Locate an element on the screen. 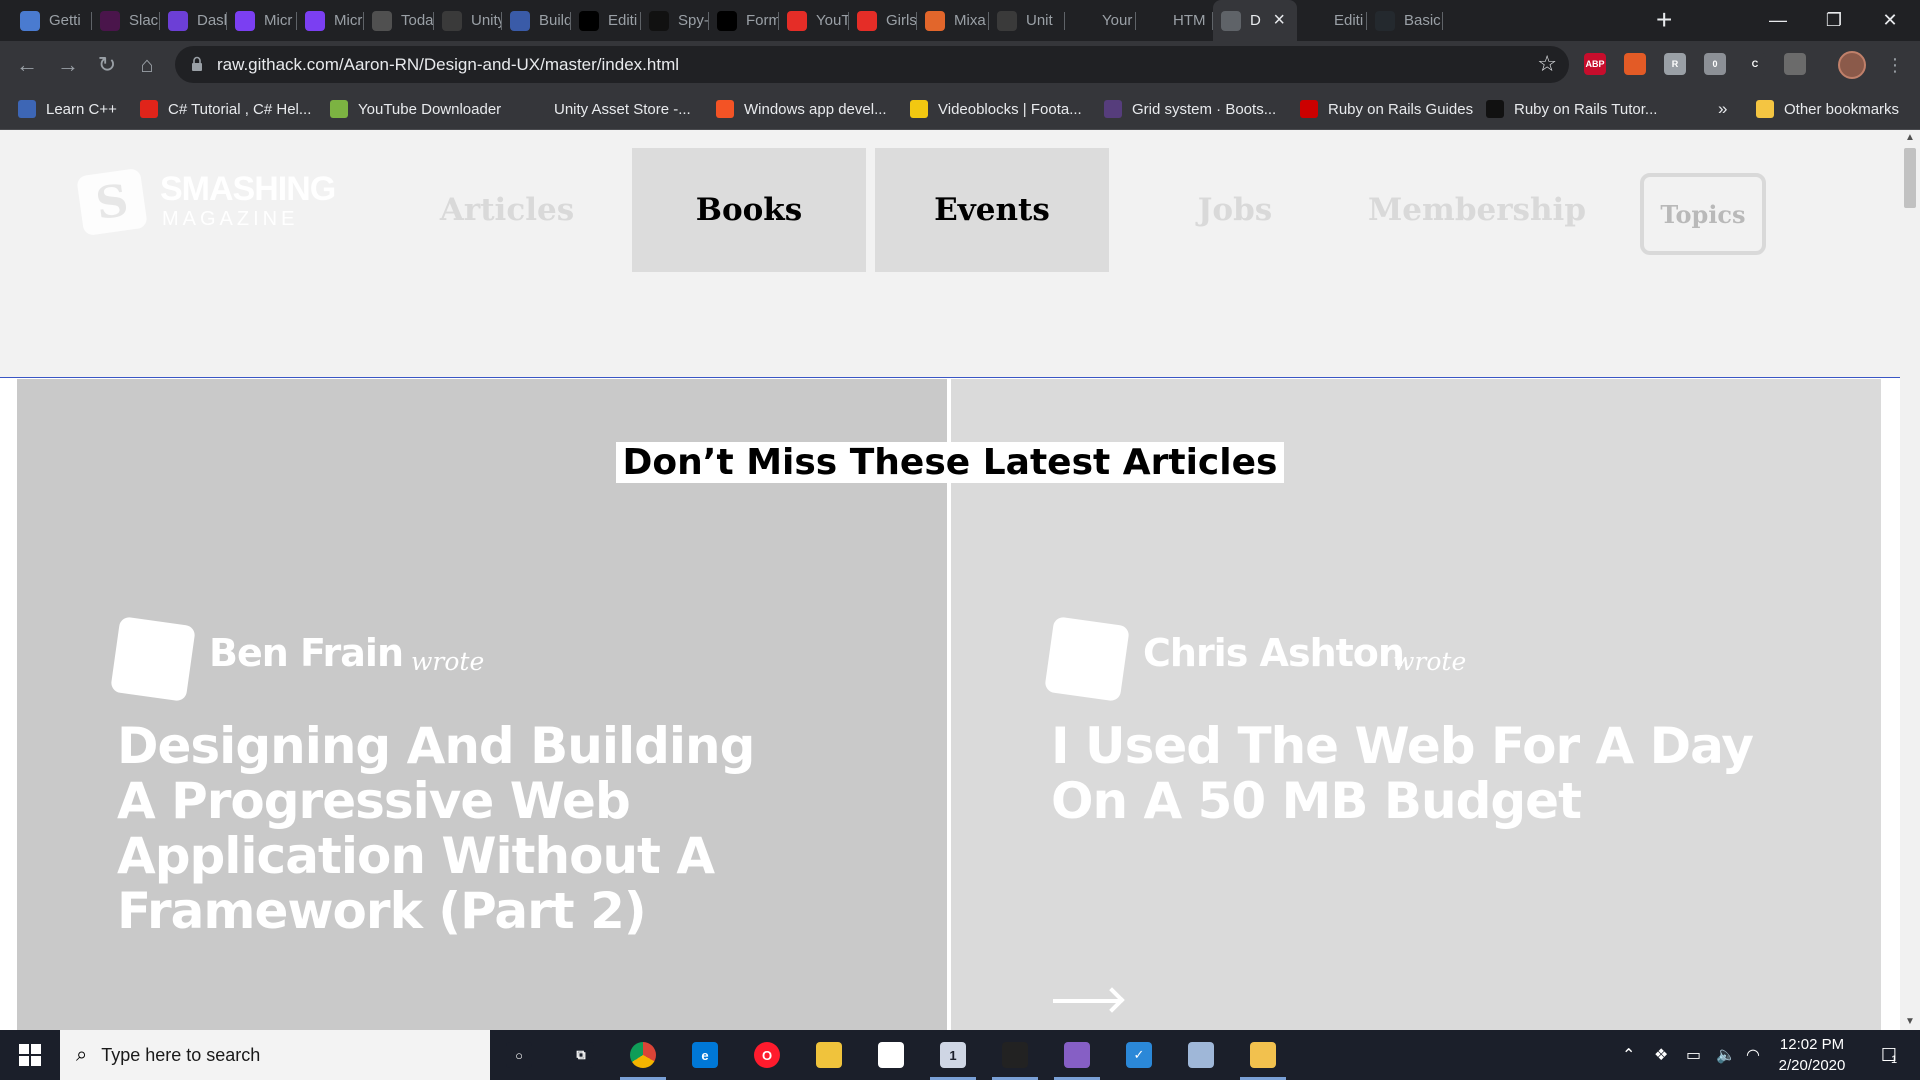  cortana-icon: ○ is located at coordinates (519, 1055).